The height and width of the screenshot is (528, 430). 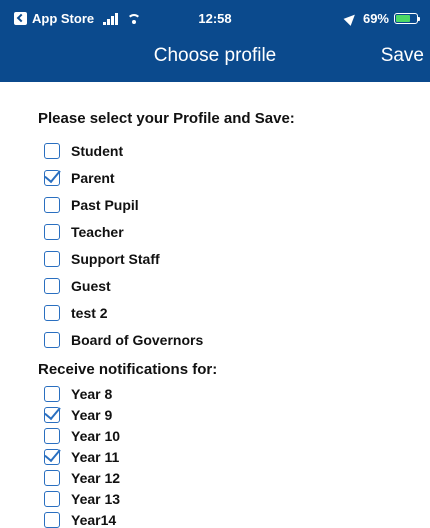 I want to click on profile-option-label: Teacher, so click(x=97, y=232).